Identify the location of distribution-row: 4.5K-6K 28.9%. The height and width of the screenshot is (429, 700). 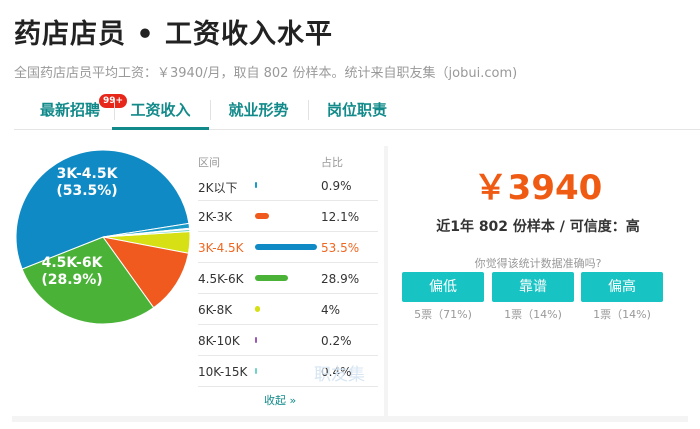
(288, 278).